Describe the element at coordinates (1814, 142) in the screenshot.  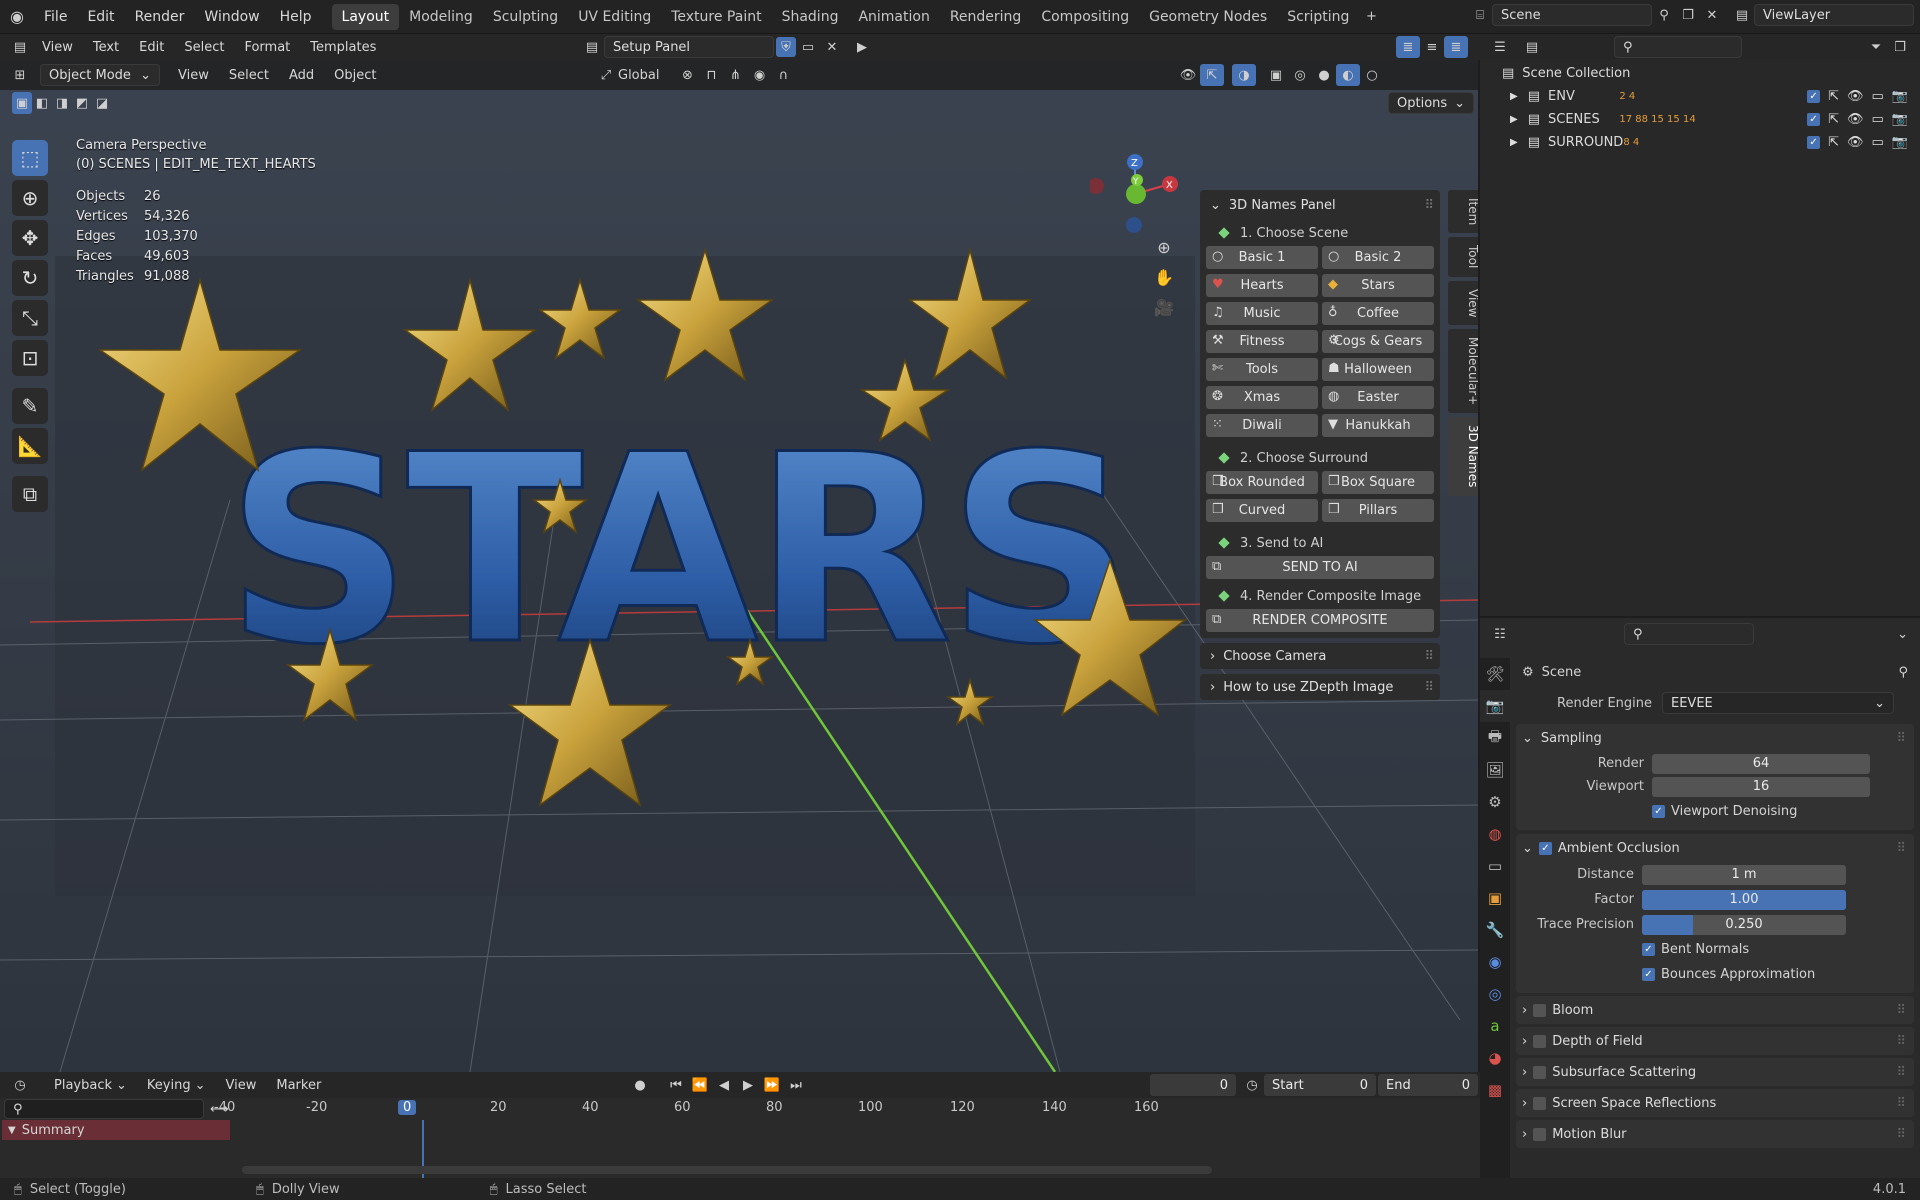
I see `exclude-checkbox: ✓` at that location.